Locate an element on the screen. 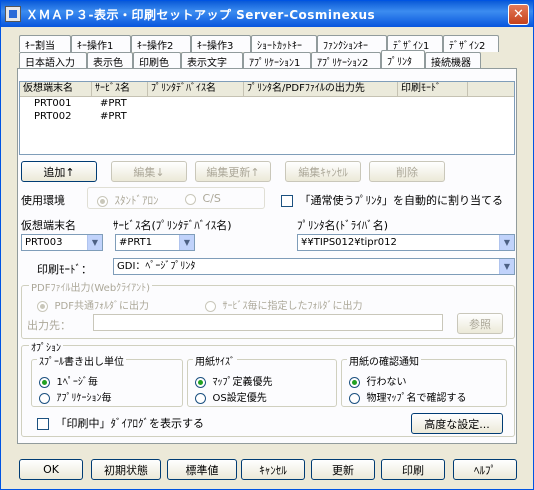 The width and height of the screenshot is (534, 490). row-service: #PRT is located at coordinates (113, 116).